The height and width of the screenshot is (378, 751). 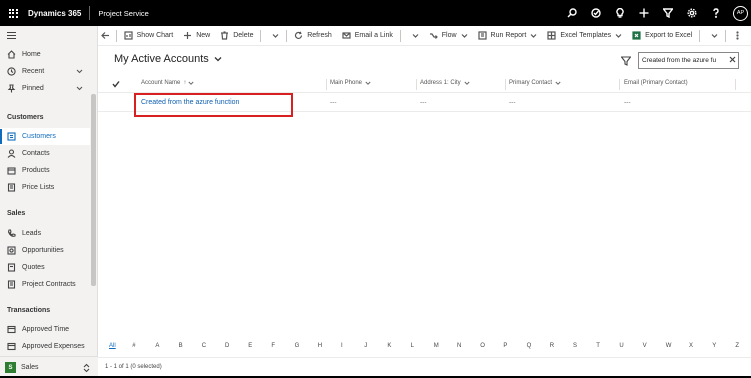 What do you see at coordinates (227, 346) in the screenshot?
I see `jump-filter-letter: D` at bounding box center [227, 346].